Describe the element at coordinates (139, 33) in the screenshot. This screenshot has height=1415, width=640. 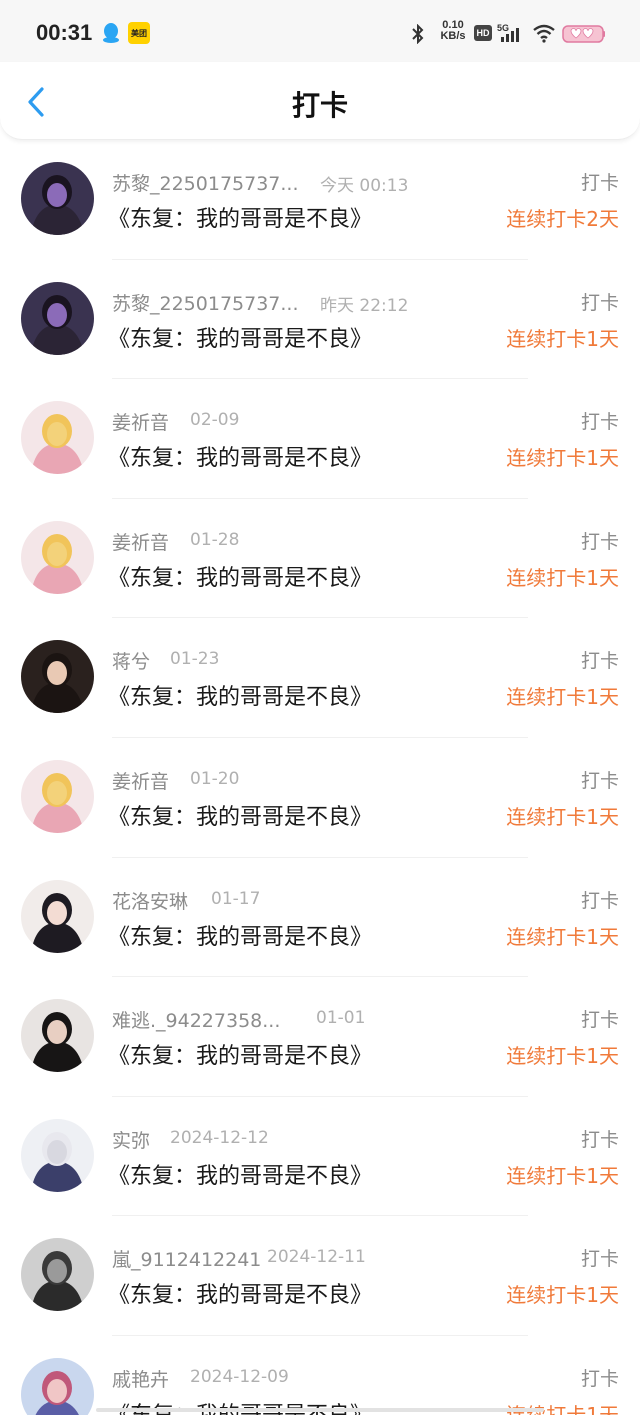
I see `meituan-icon: 美团` at that location.